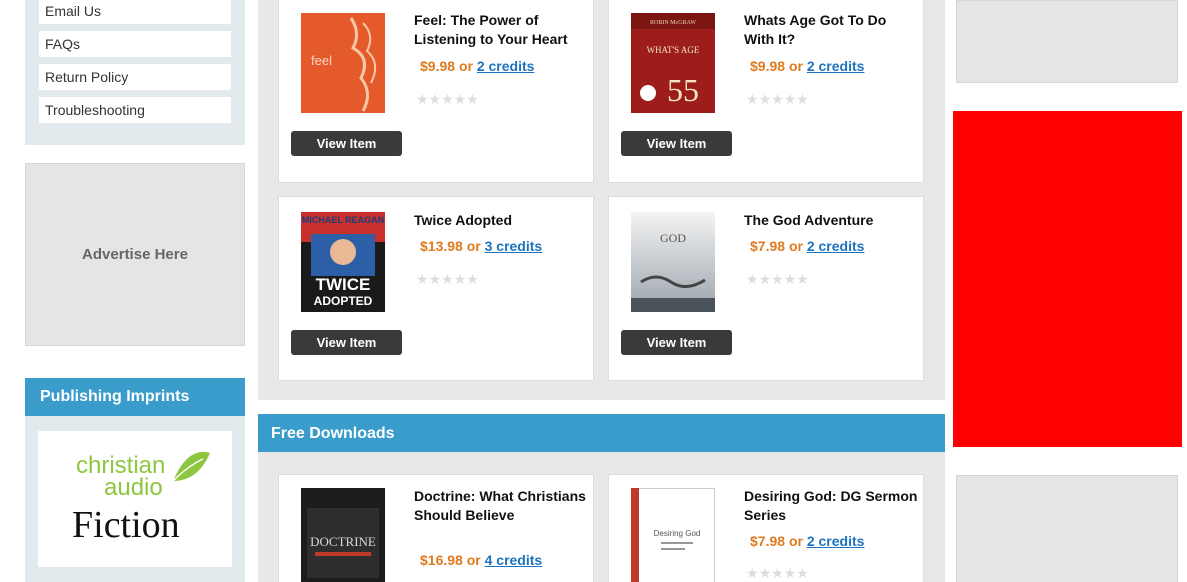 The height and width of the screenshot is (582, 1187). I want to click on cover-author-twice: MICHAEL REAGAN, so click(343, 220).